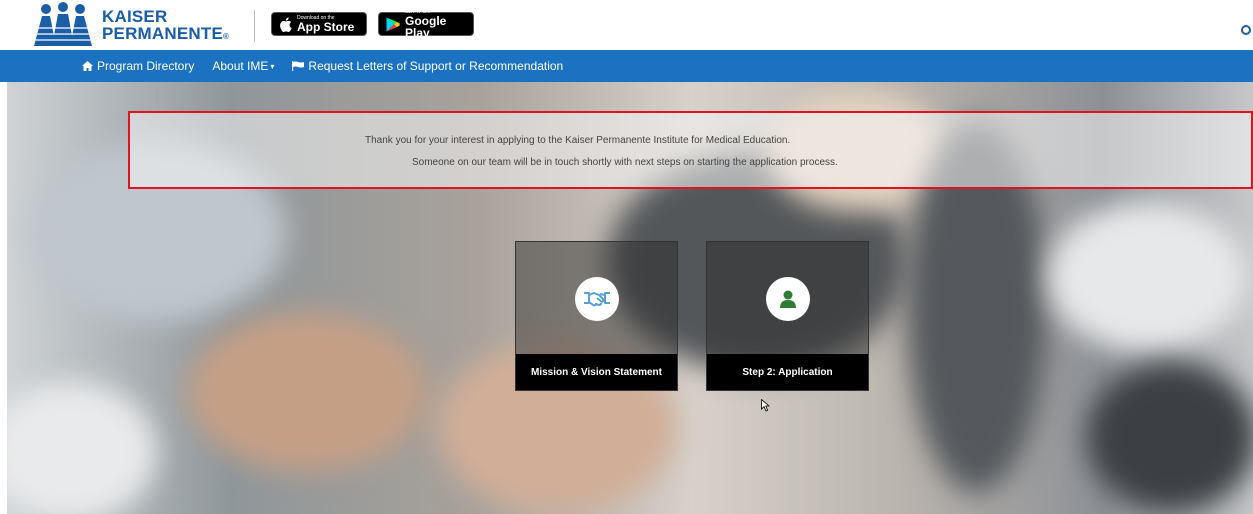  What do you see at coordinates (596, 372) in the screenshot?
I see `tile-mission-vision-label: Mission & Vision Statement` at bounding box center [596, 372].